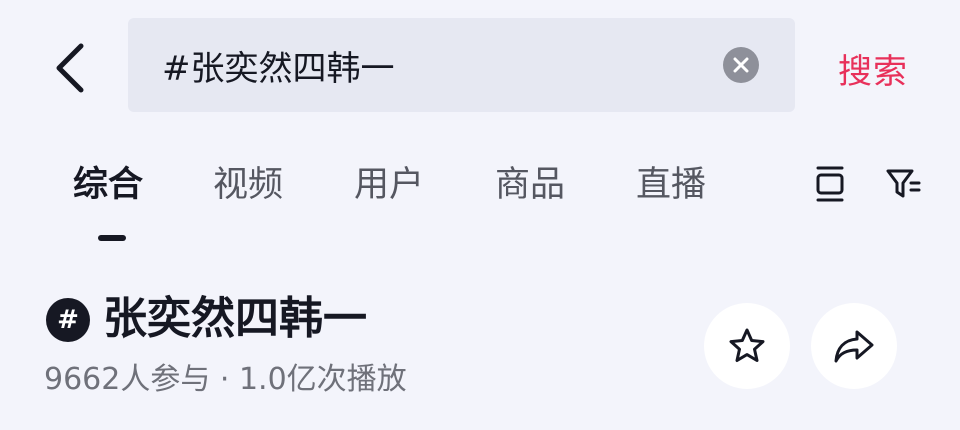  I want to click on star-icon, so click(747, 345).